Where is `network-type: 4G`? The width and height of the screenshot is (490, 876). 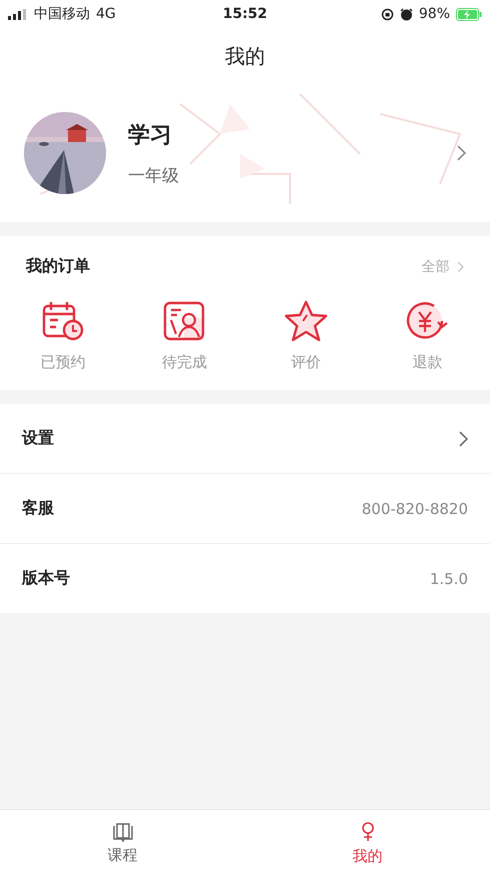 network-type: 4G is located at coordinates (106, 14).